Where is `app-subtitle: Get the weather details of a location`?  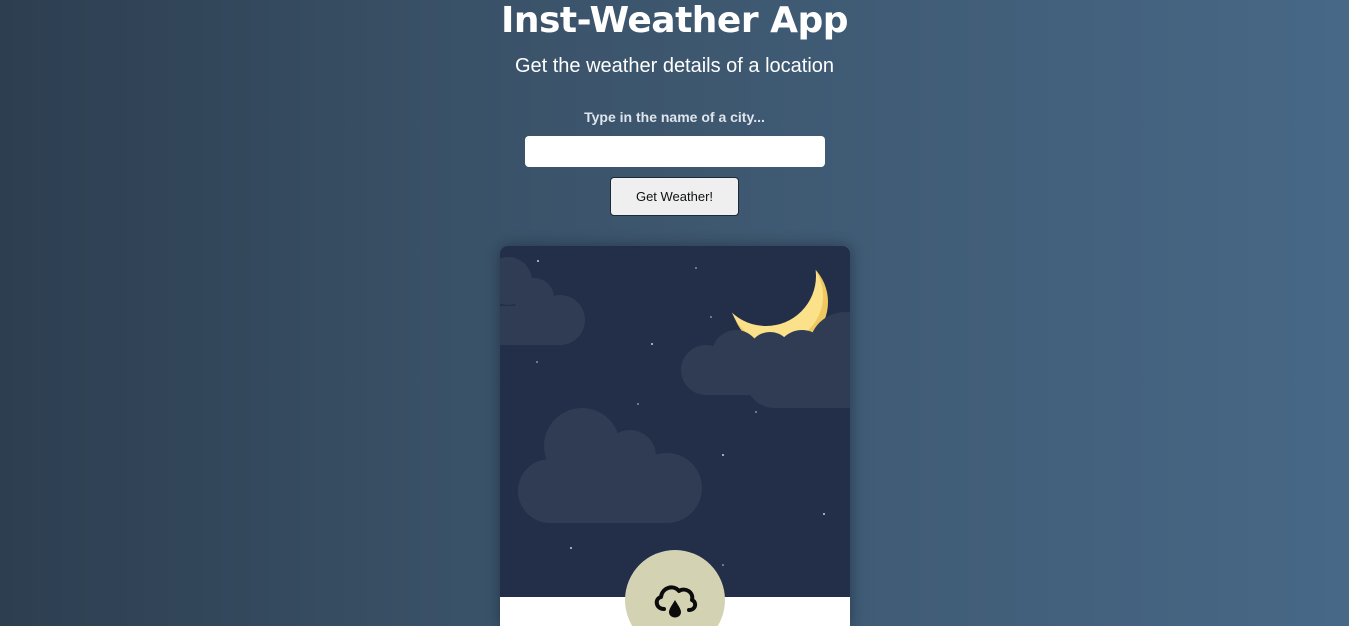
app-subtitle: Get the weather details of a location is located at coordinates (674, 66).